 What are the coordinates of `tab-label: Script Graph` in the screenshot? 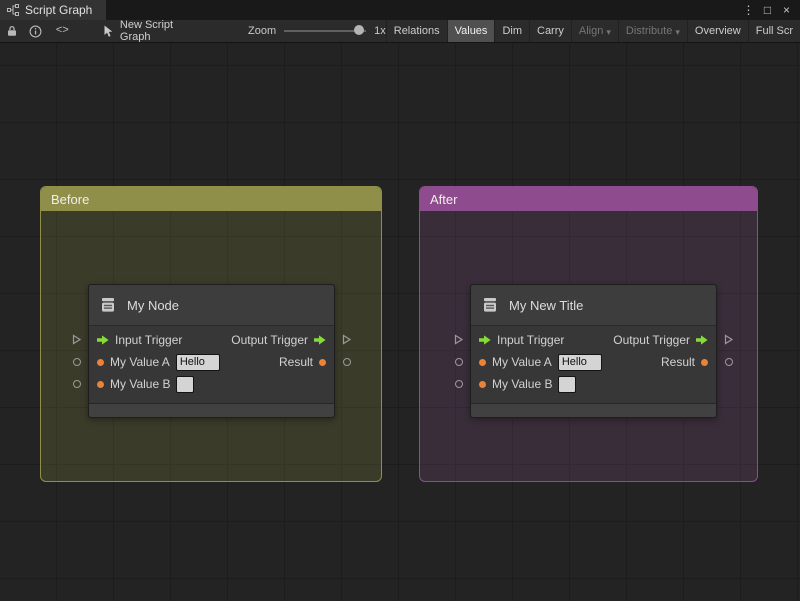 It's located at (59, 10).